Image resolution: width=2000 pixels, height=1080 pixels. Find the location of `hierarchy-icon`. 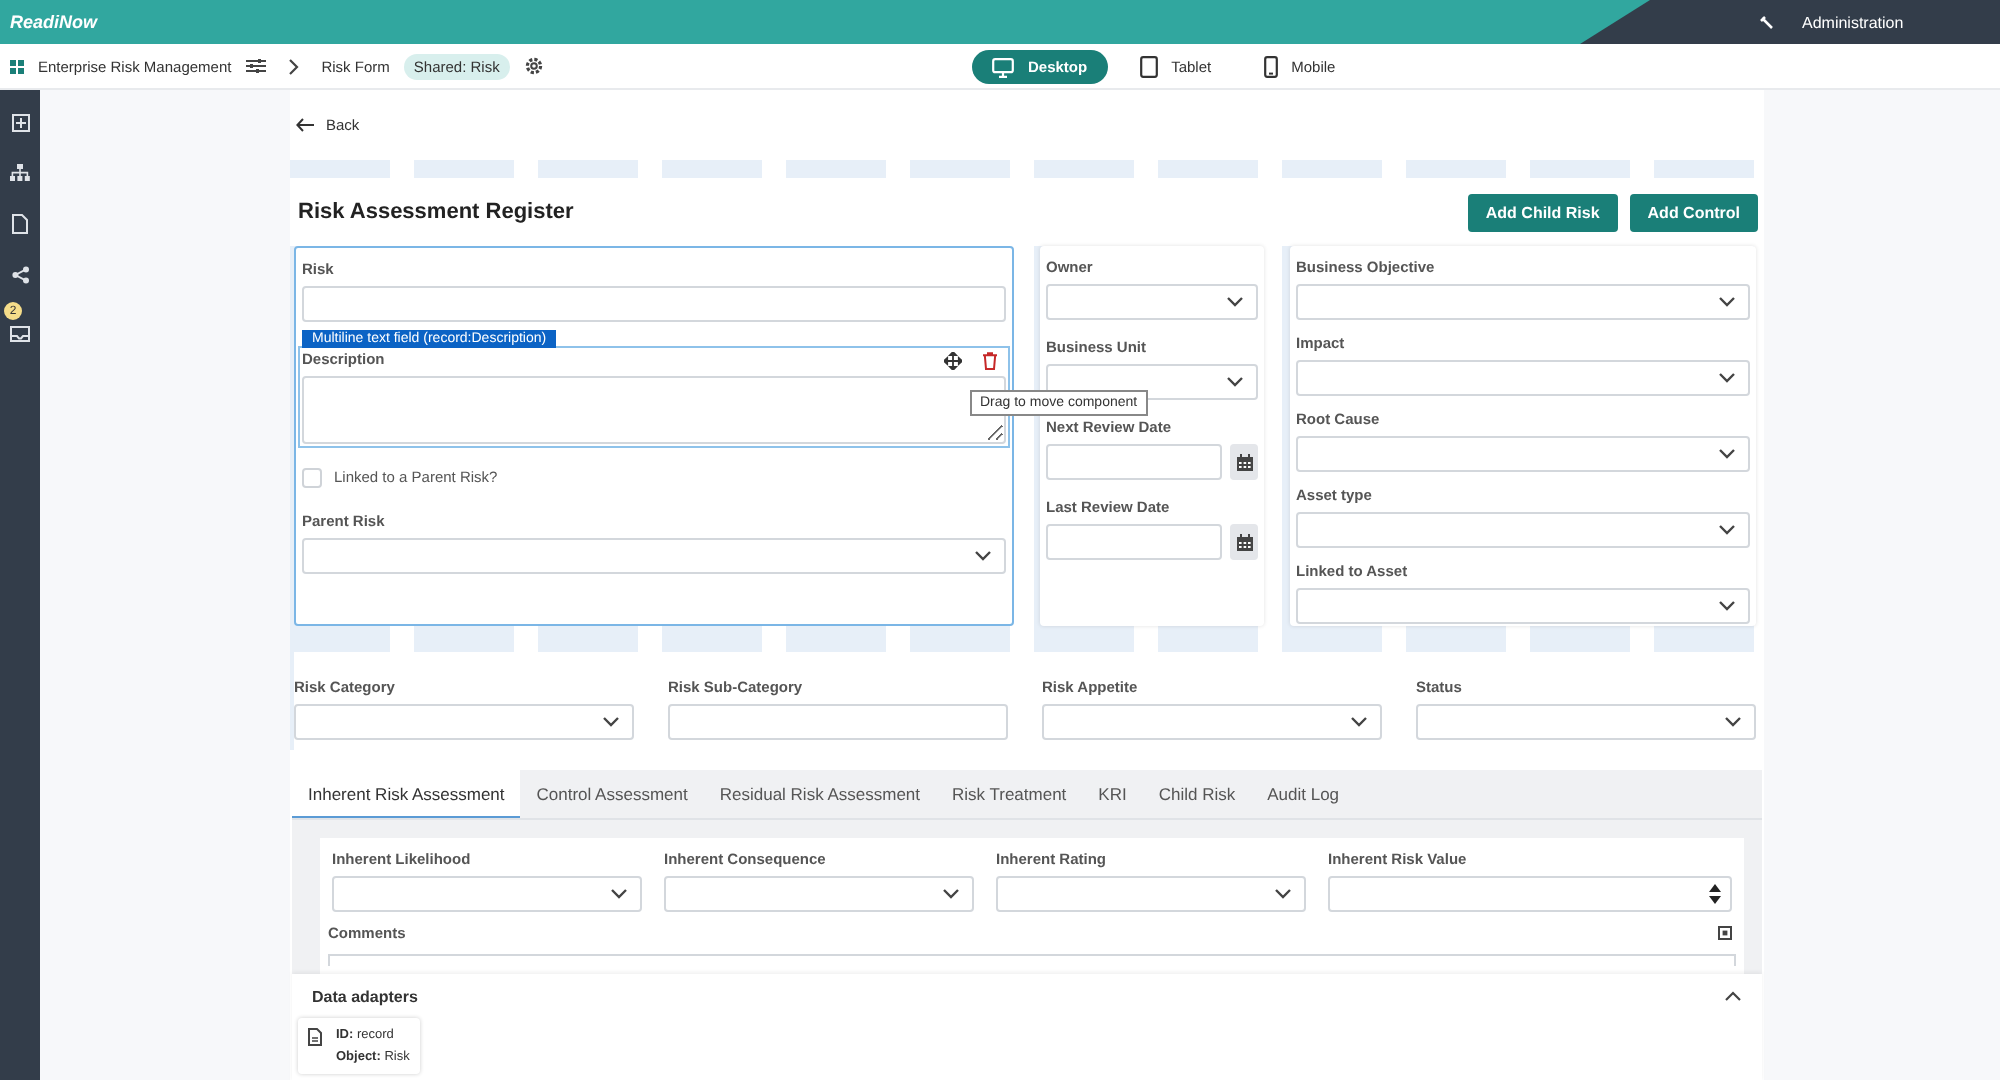

hierarchy-icon is located at coordinates (20, 173).